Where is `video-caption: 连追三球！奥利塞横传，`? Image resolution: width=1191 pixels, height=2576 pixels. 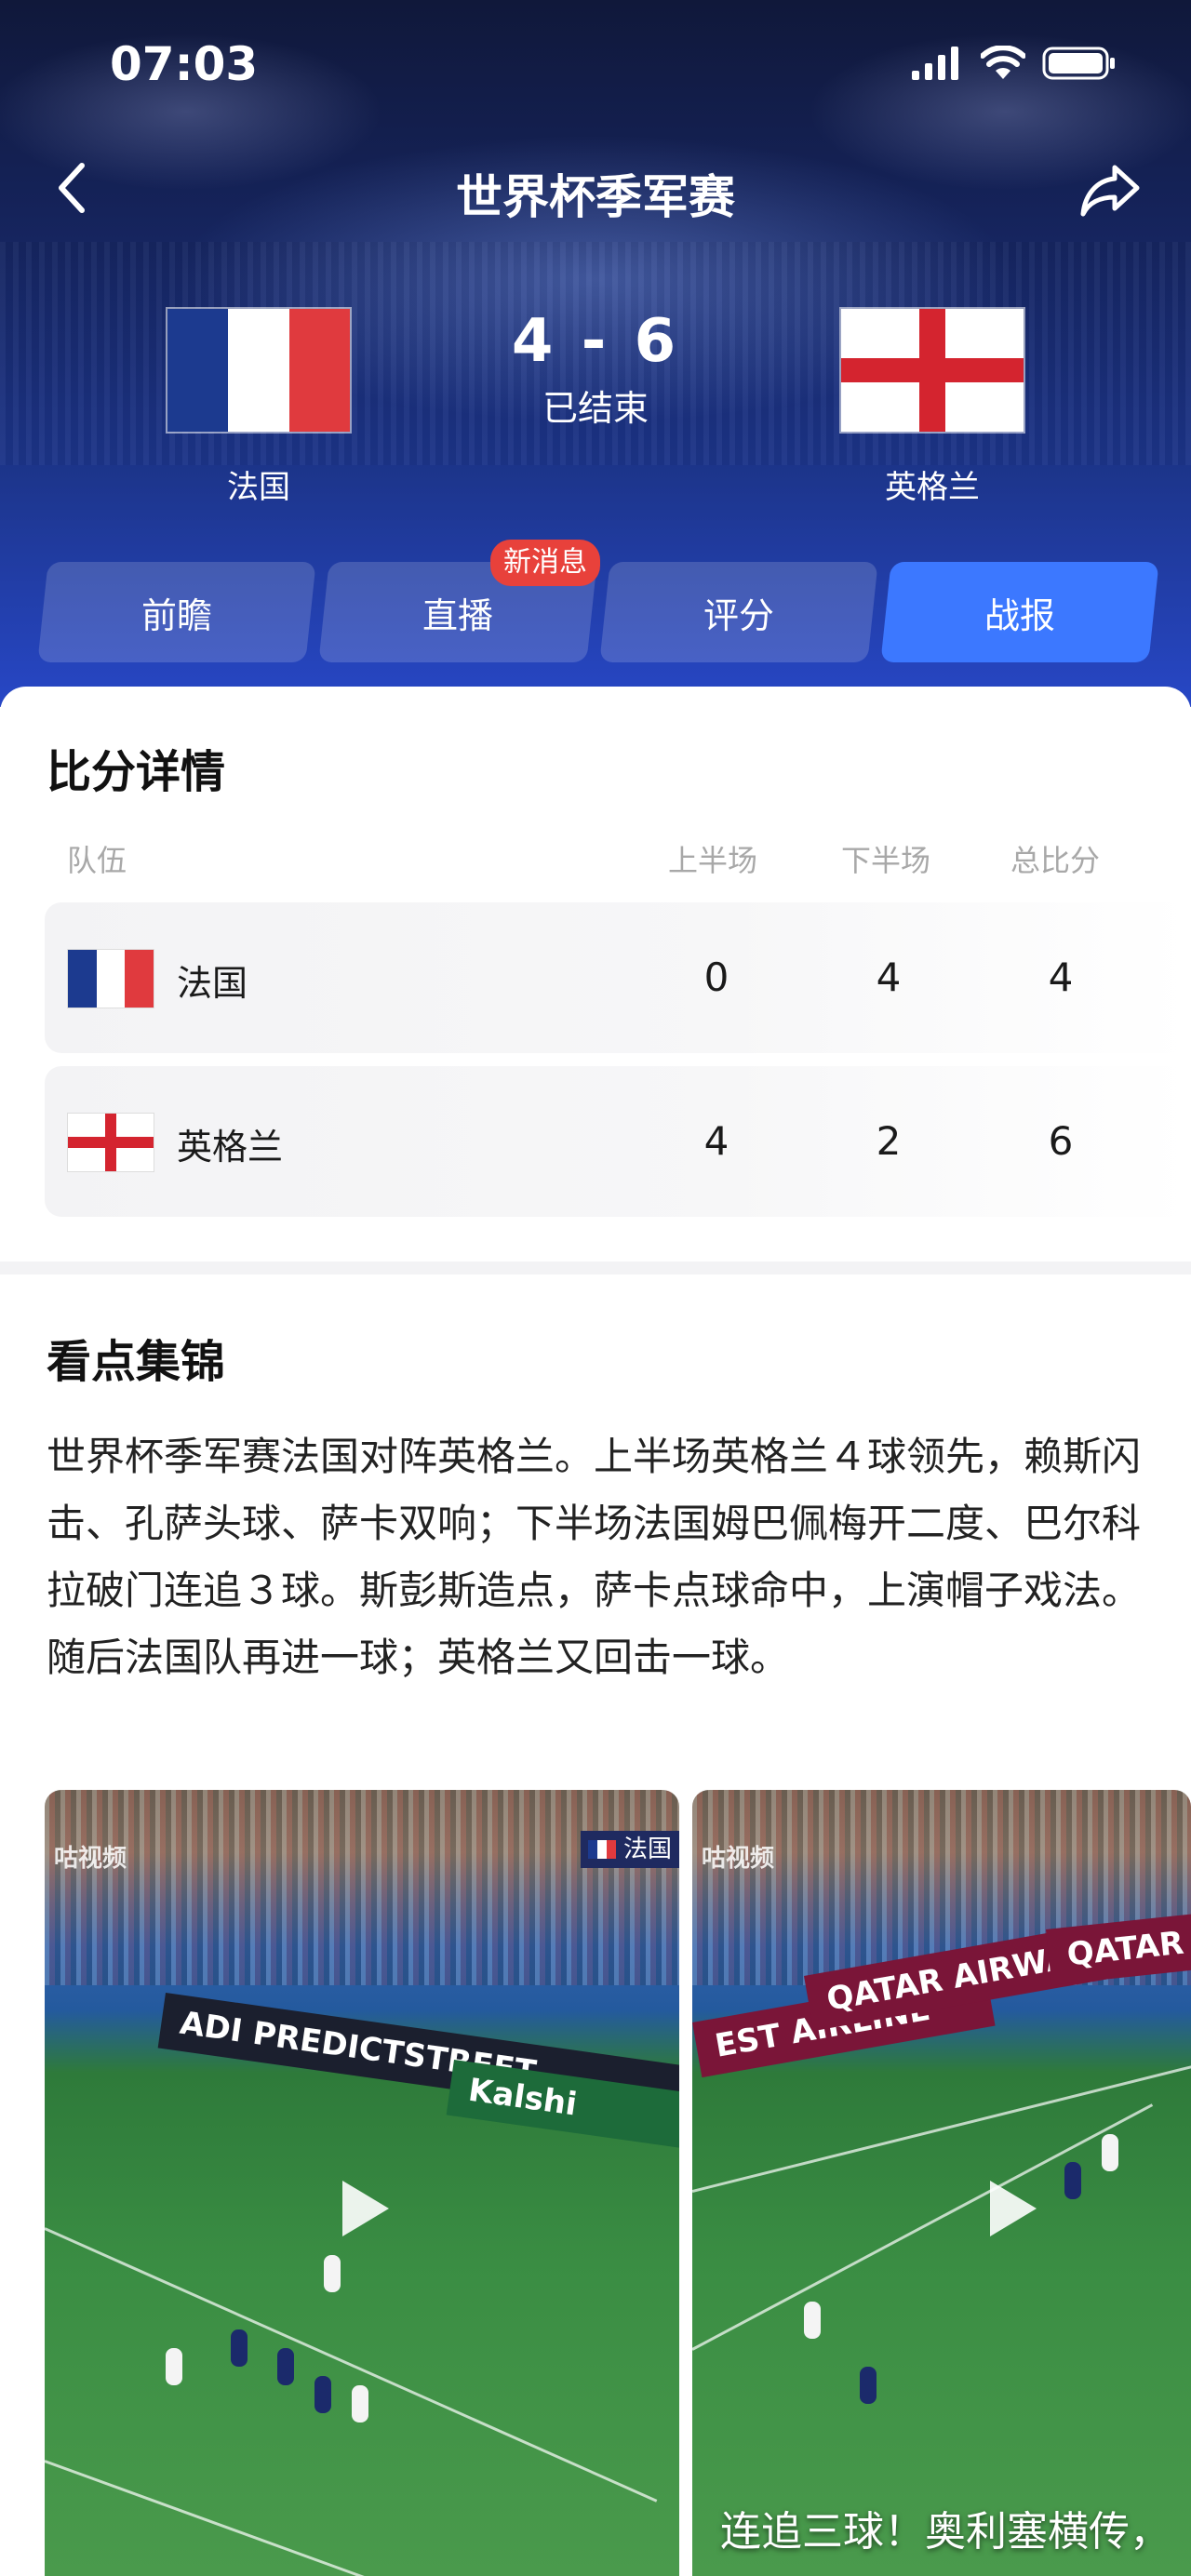
video-caption: 连追三球！奥利塞横传， is located at coordinates (945, 2532).